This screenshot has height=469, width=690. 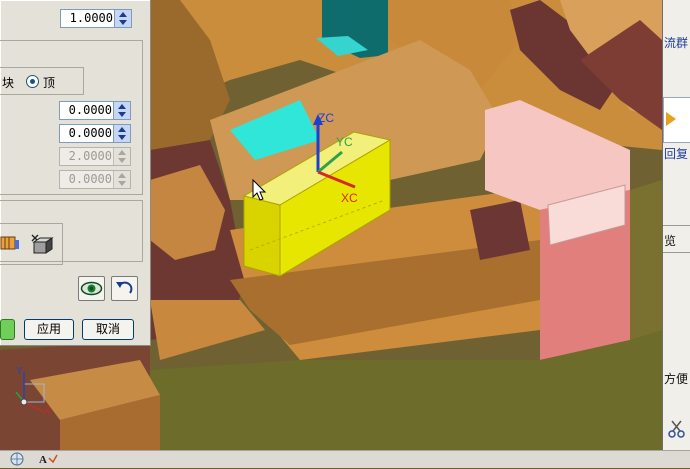 I want to click on offset-spinner-2: 0.0000, so click(x=95, y=133).